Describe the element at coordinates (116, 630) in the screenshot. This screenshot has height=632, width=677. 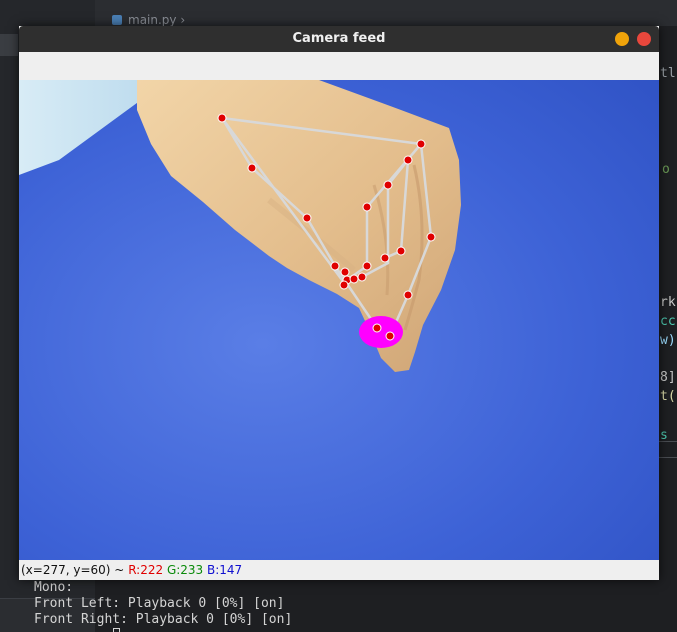
I see `terminal-cursor` at that location.